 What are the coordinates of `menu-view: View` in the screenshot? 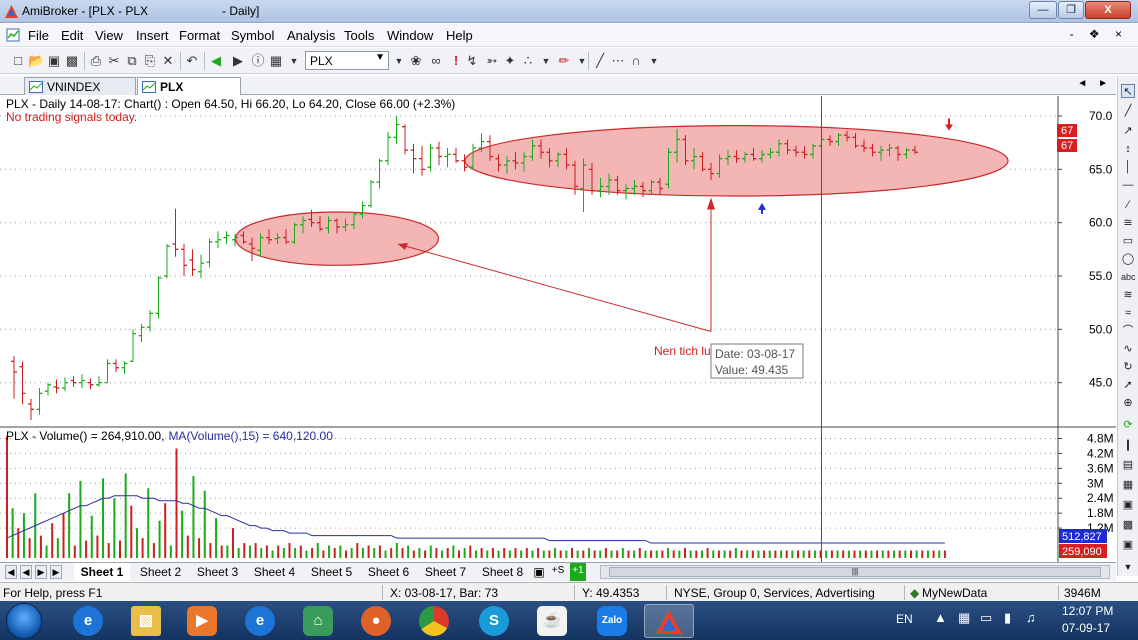 It's located at (109, 35).